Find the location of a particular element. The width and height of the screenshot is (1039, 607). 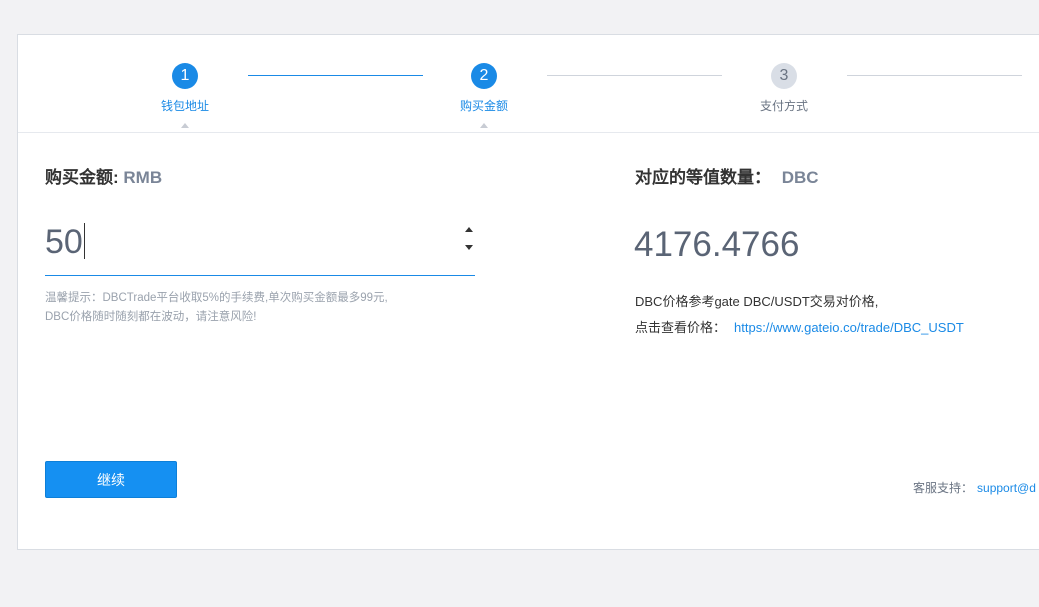

currency-unit: RMB is located at coordinates (143, 177).